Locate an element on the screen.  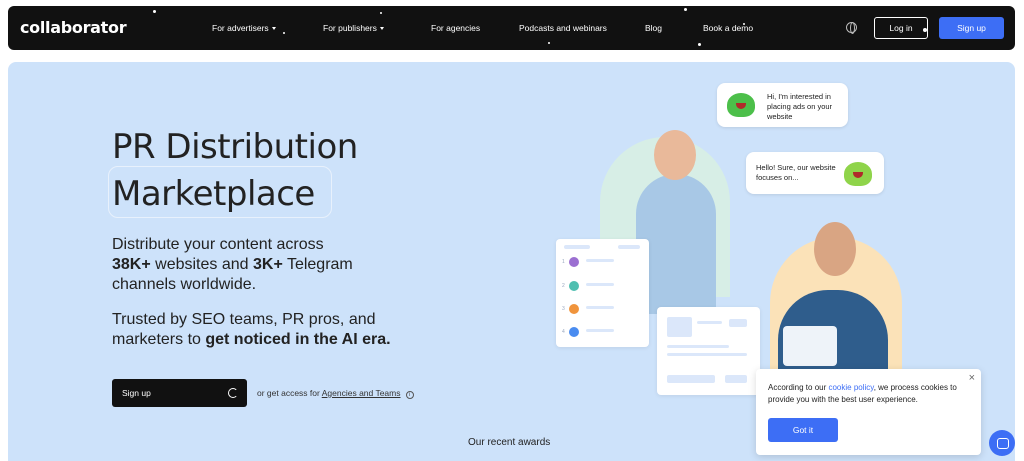
nav-for-advertisers: For advertisers is located at coordinates (244, 28).